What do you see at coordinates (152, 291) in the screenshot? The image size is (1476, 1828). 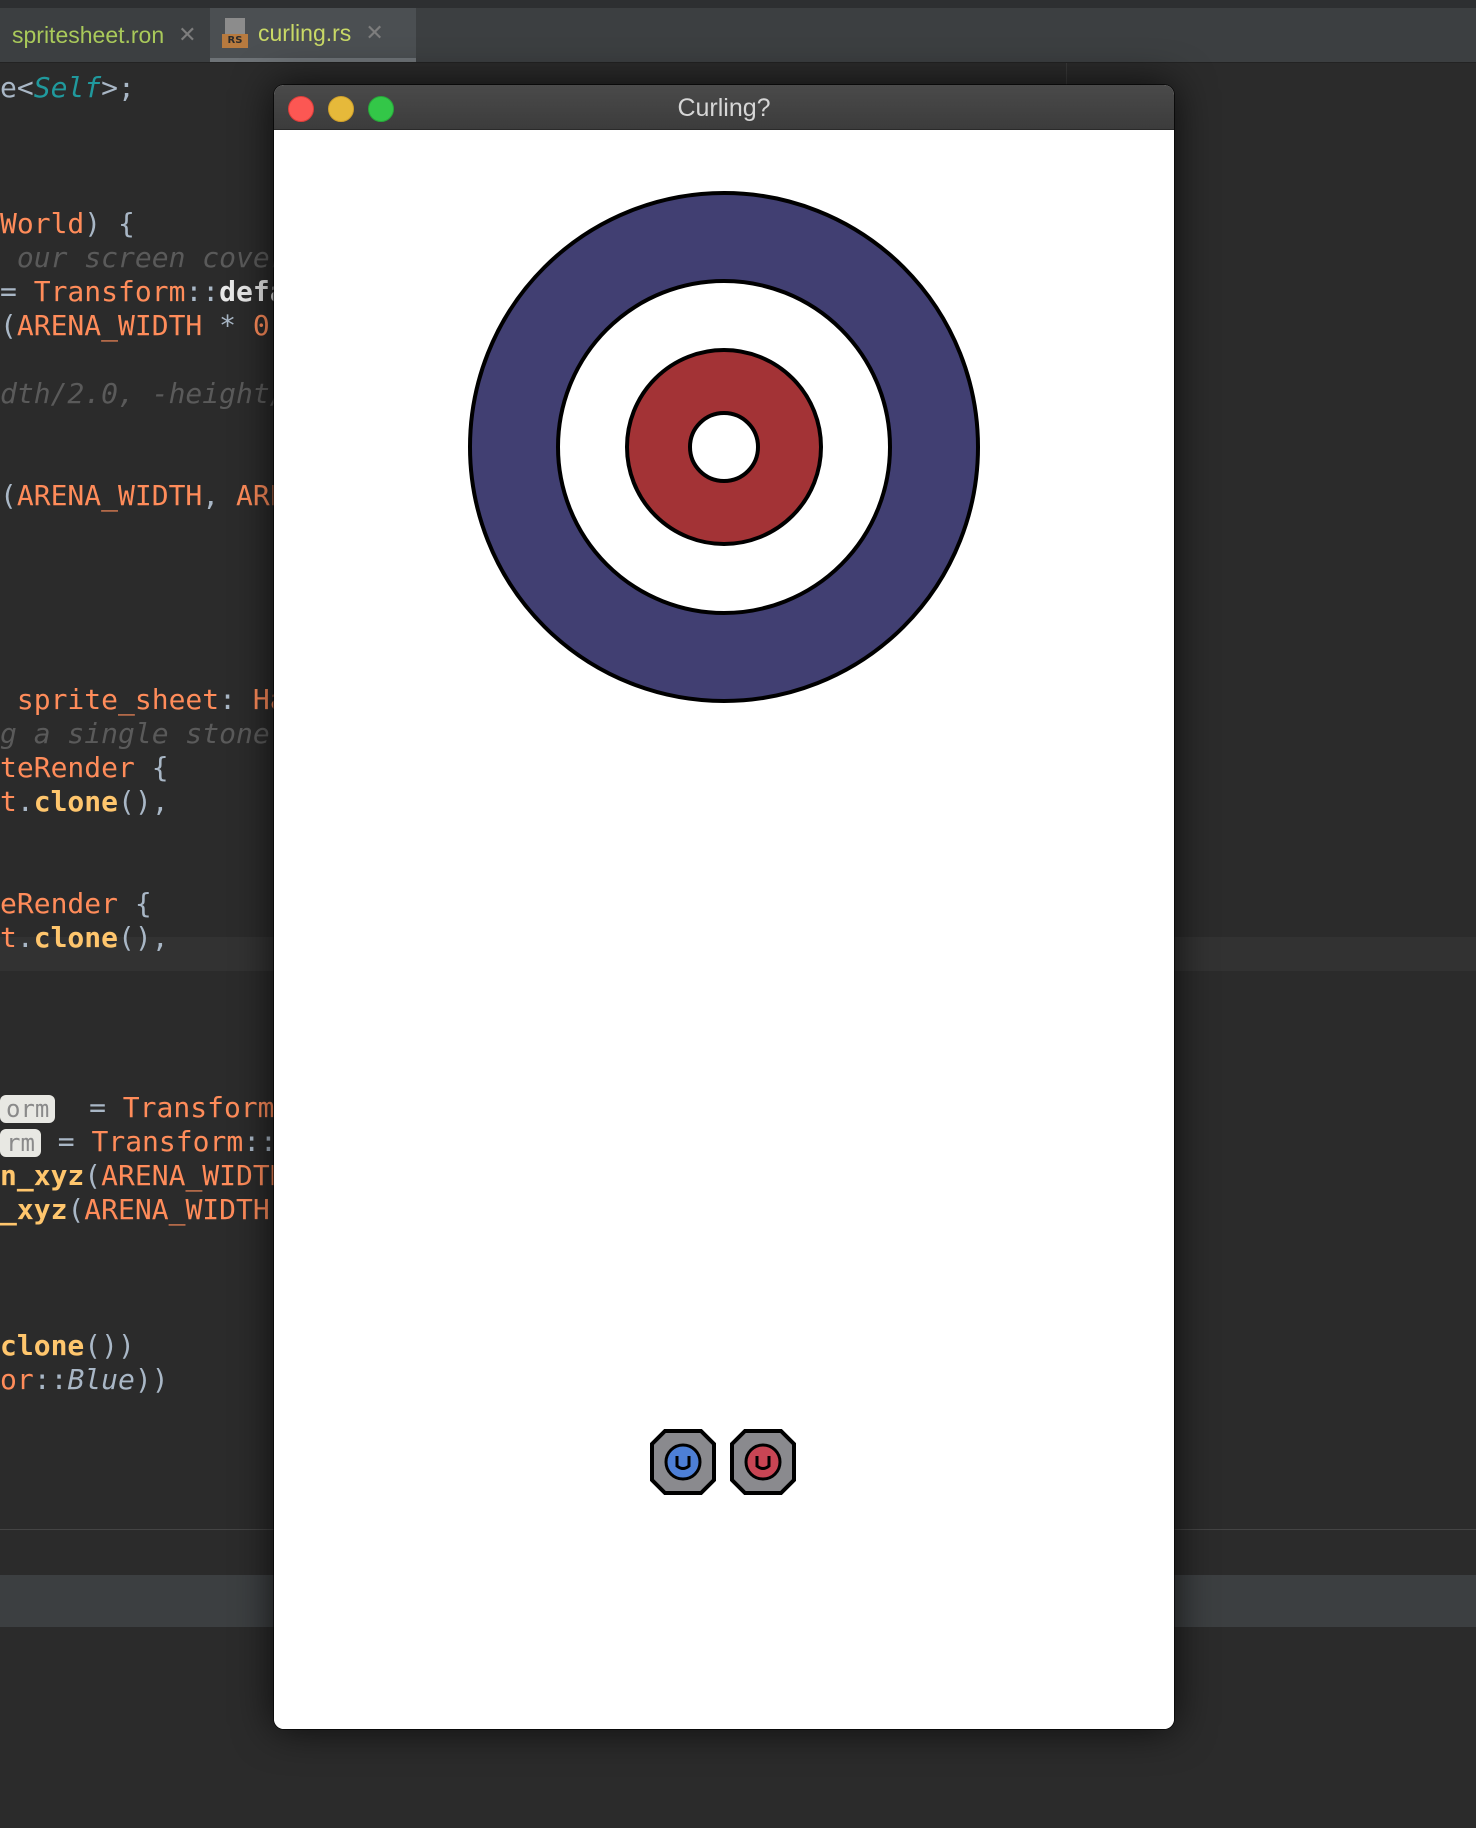 I see `code-line: = Transform::defau` at bounding box center [152, 291].